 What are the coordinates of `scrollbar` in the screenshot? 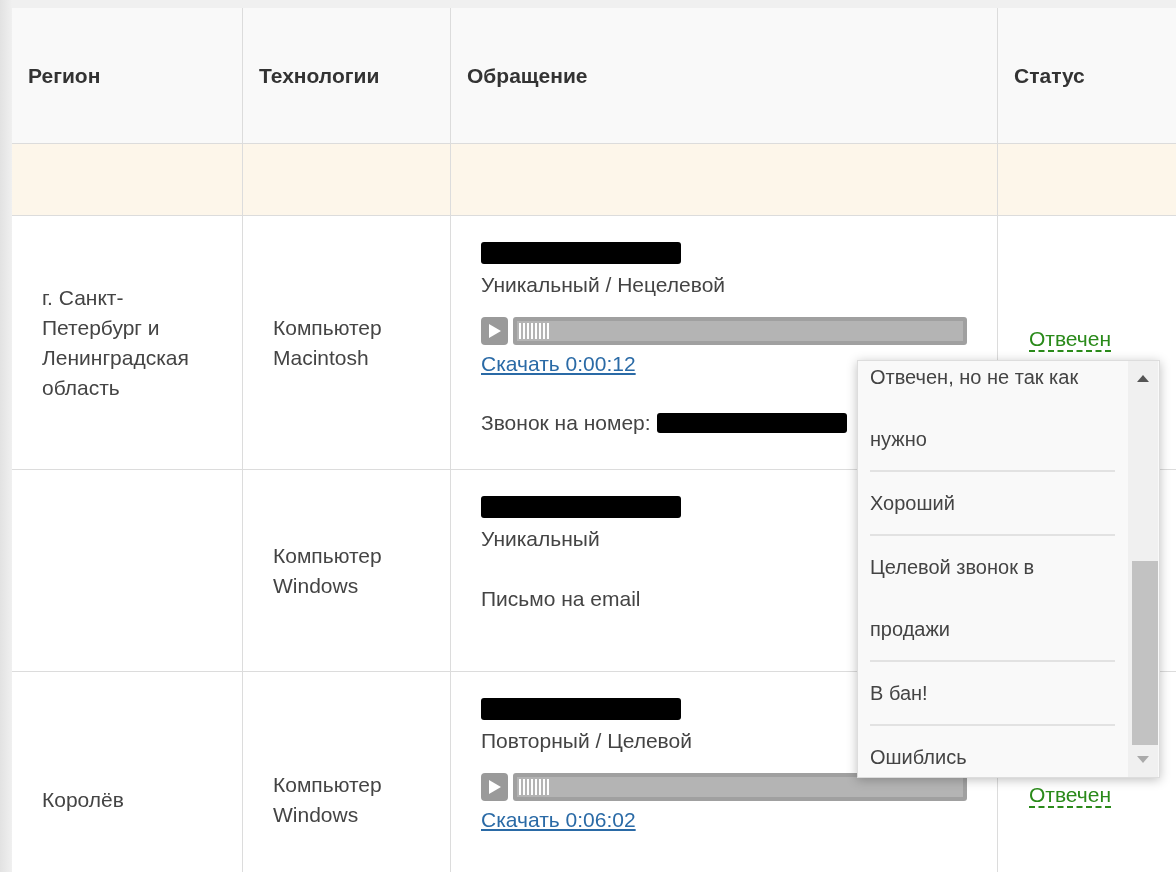 It's located at (1143, 569).